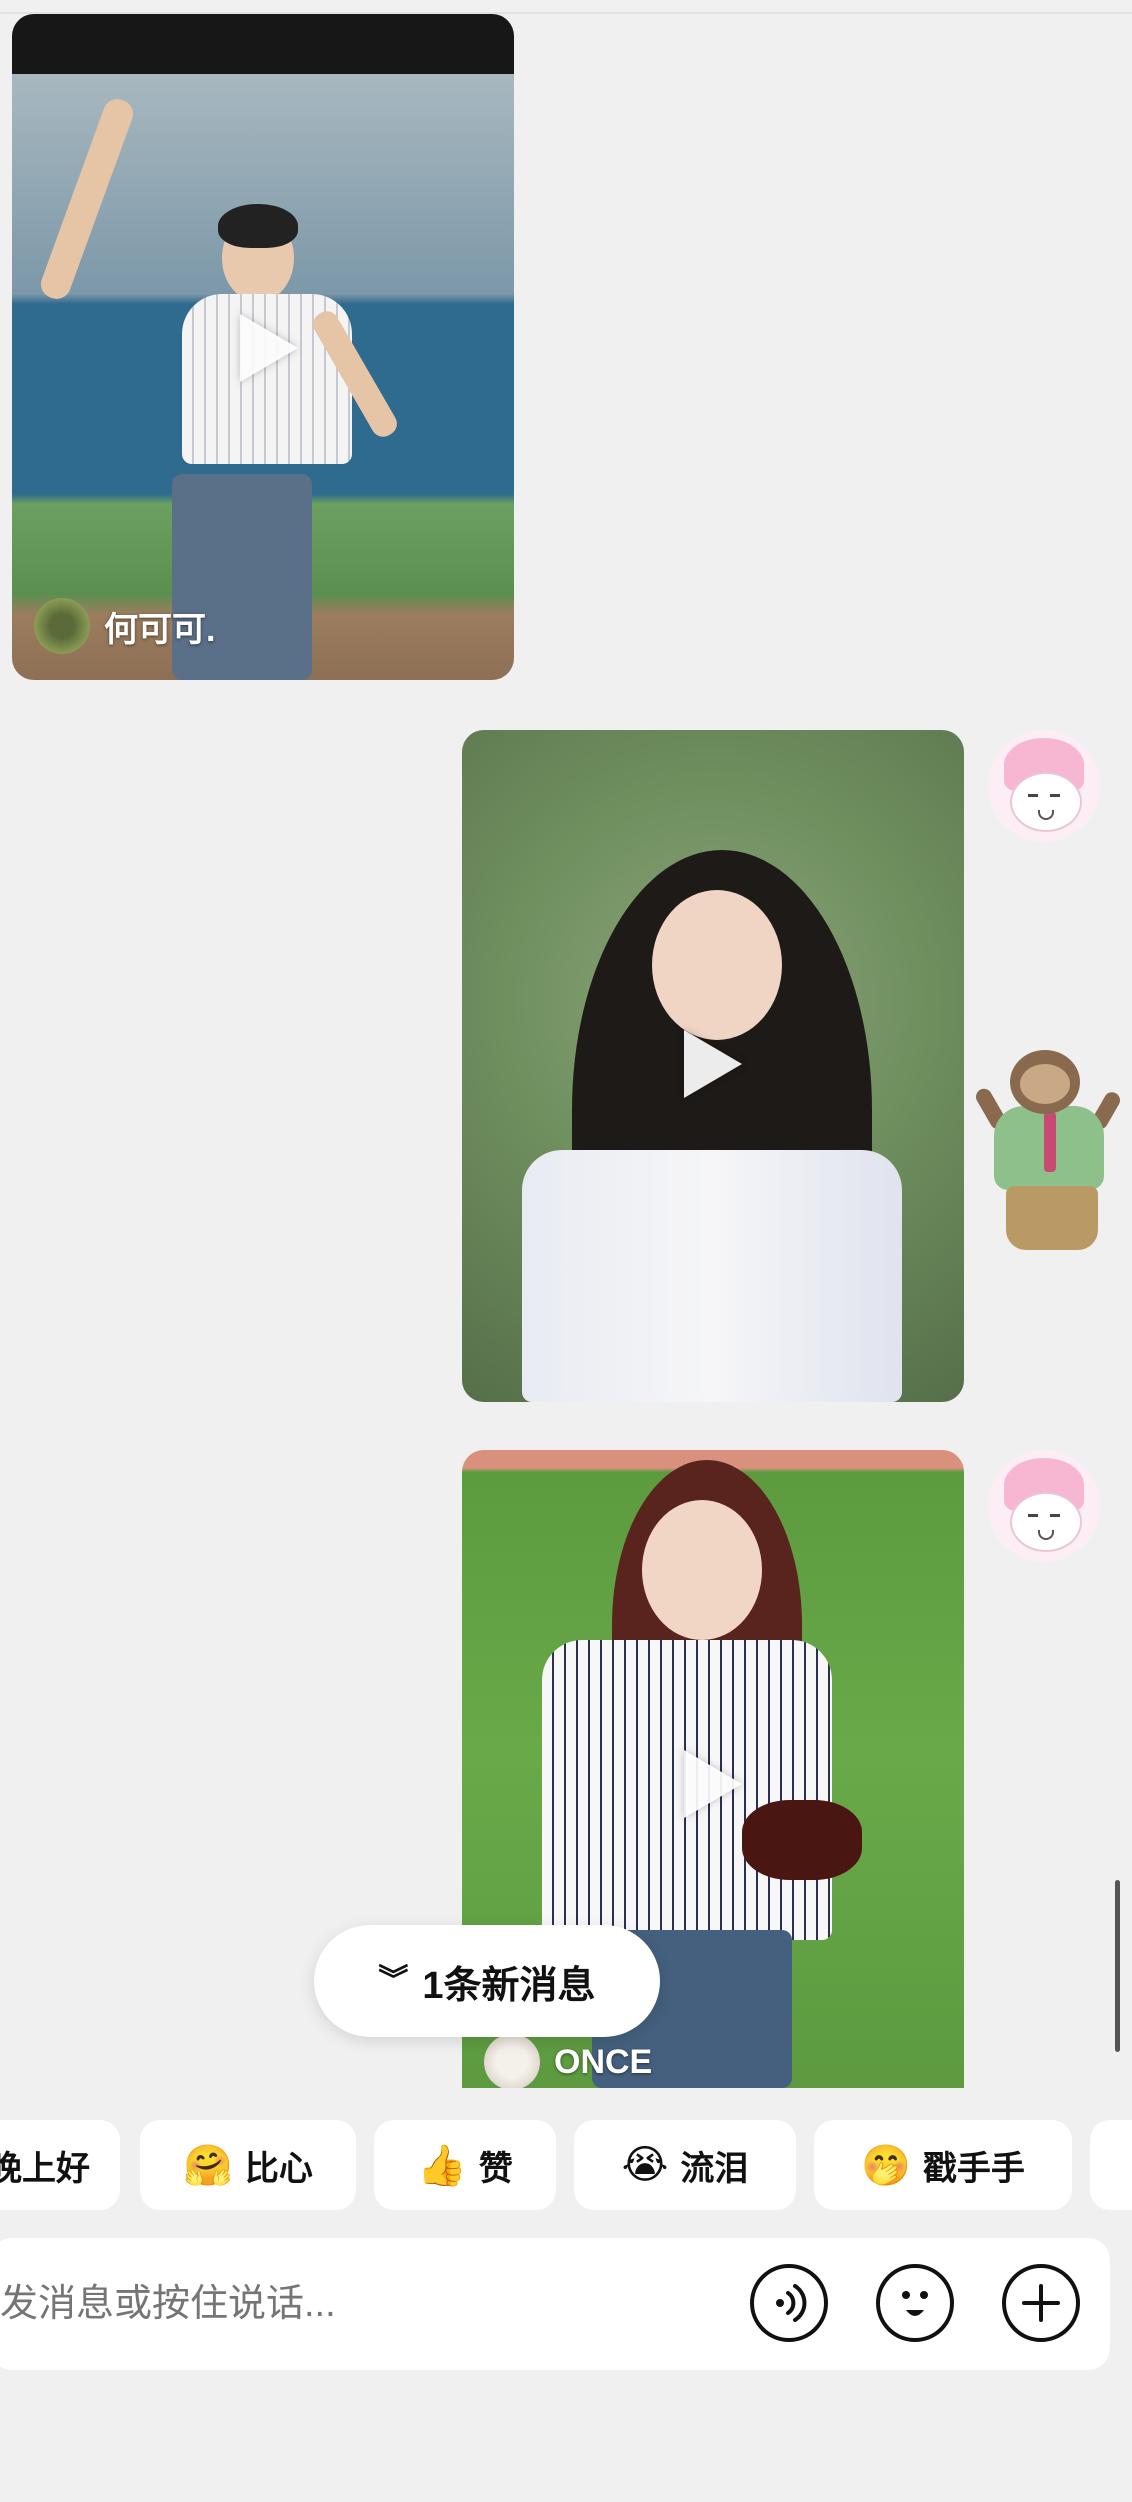 The height and width of the screenshot is (2502, 1132). What do you see at coordinates (1111, 2165) in the screenshot?
I see `reaction-chip` at bounding box center [1111, 2165].